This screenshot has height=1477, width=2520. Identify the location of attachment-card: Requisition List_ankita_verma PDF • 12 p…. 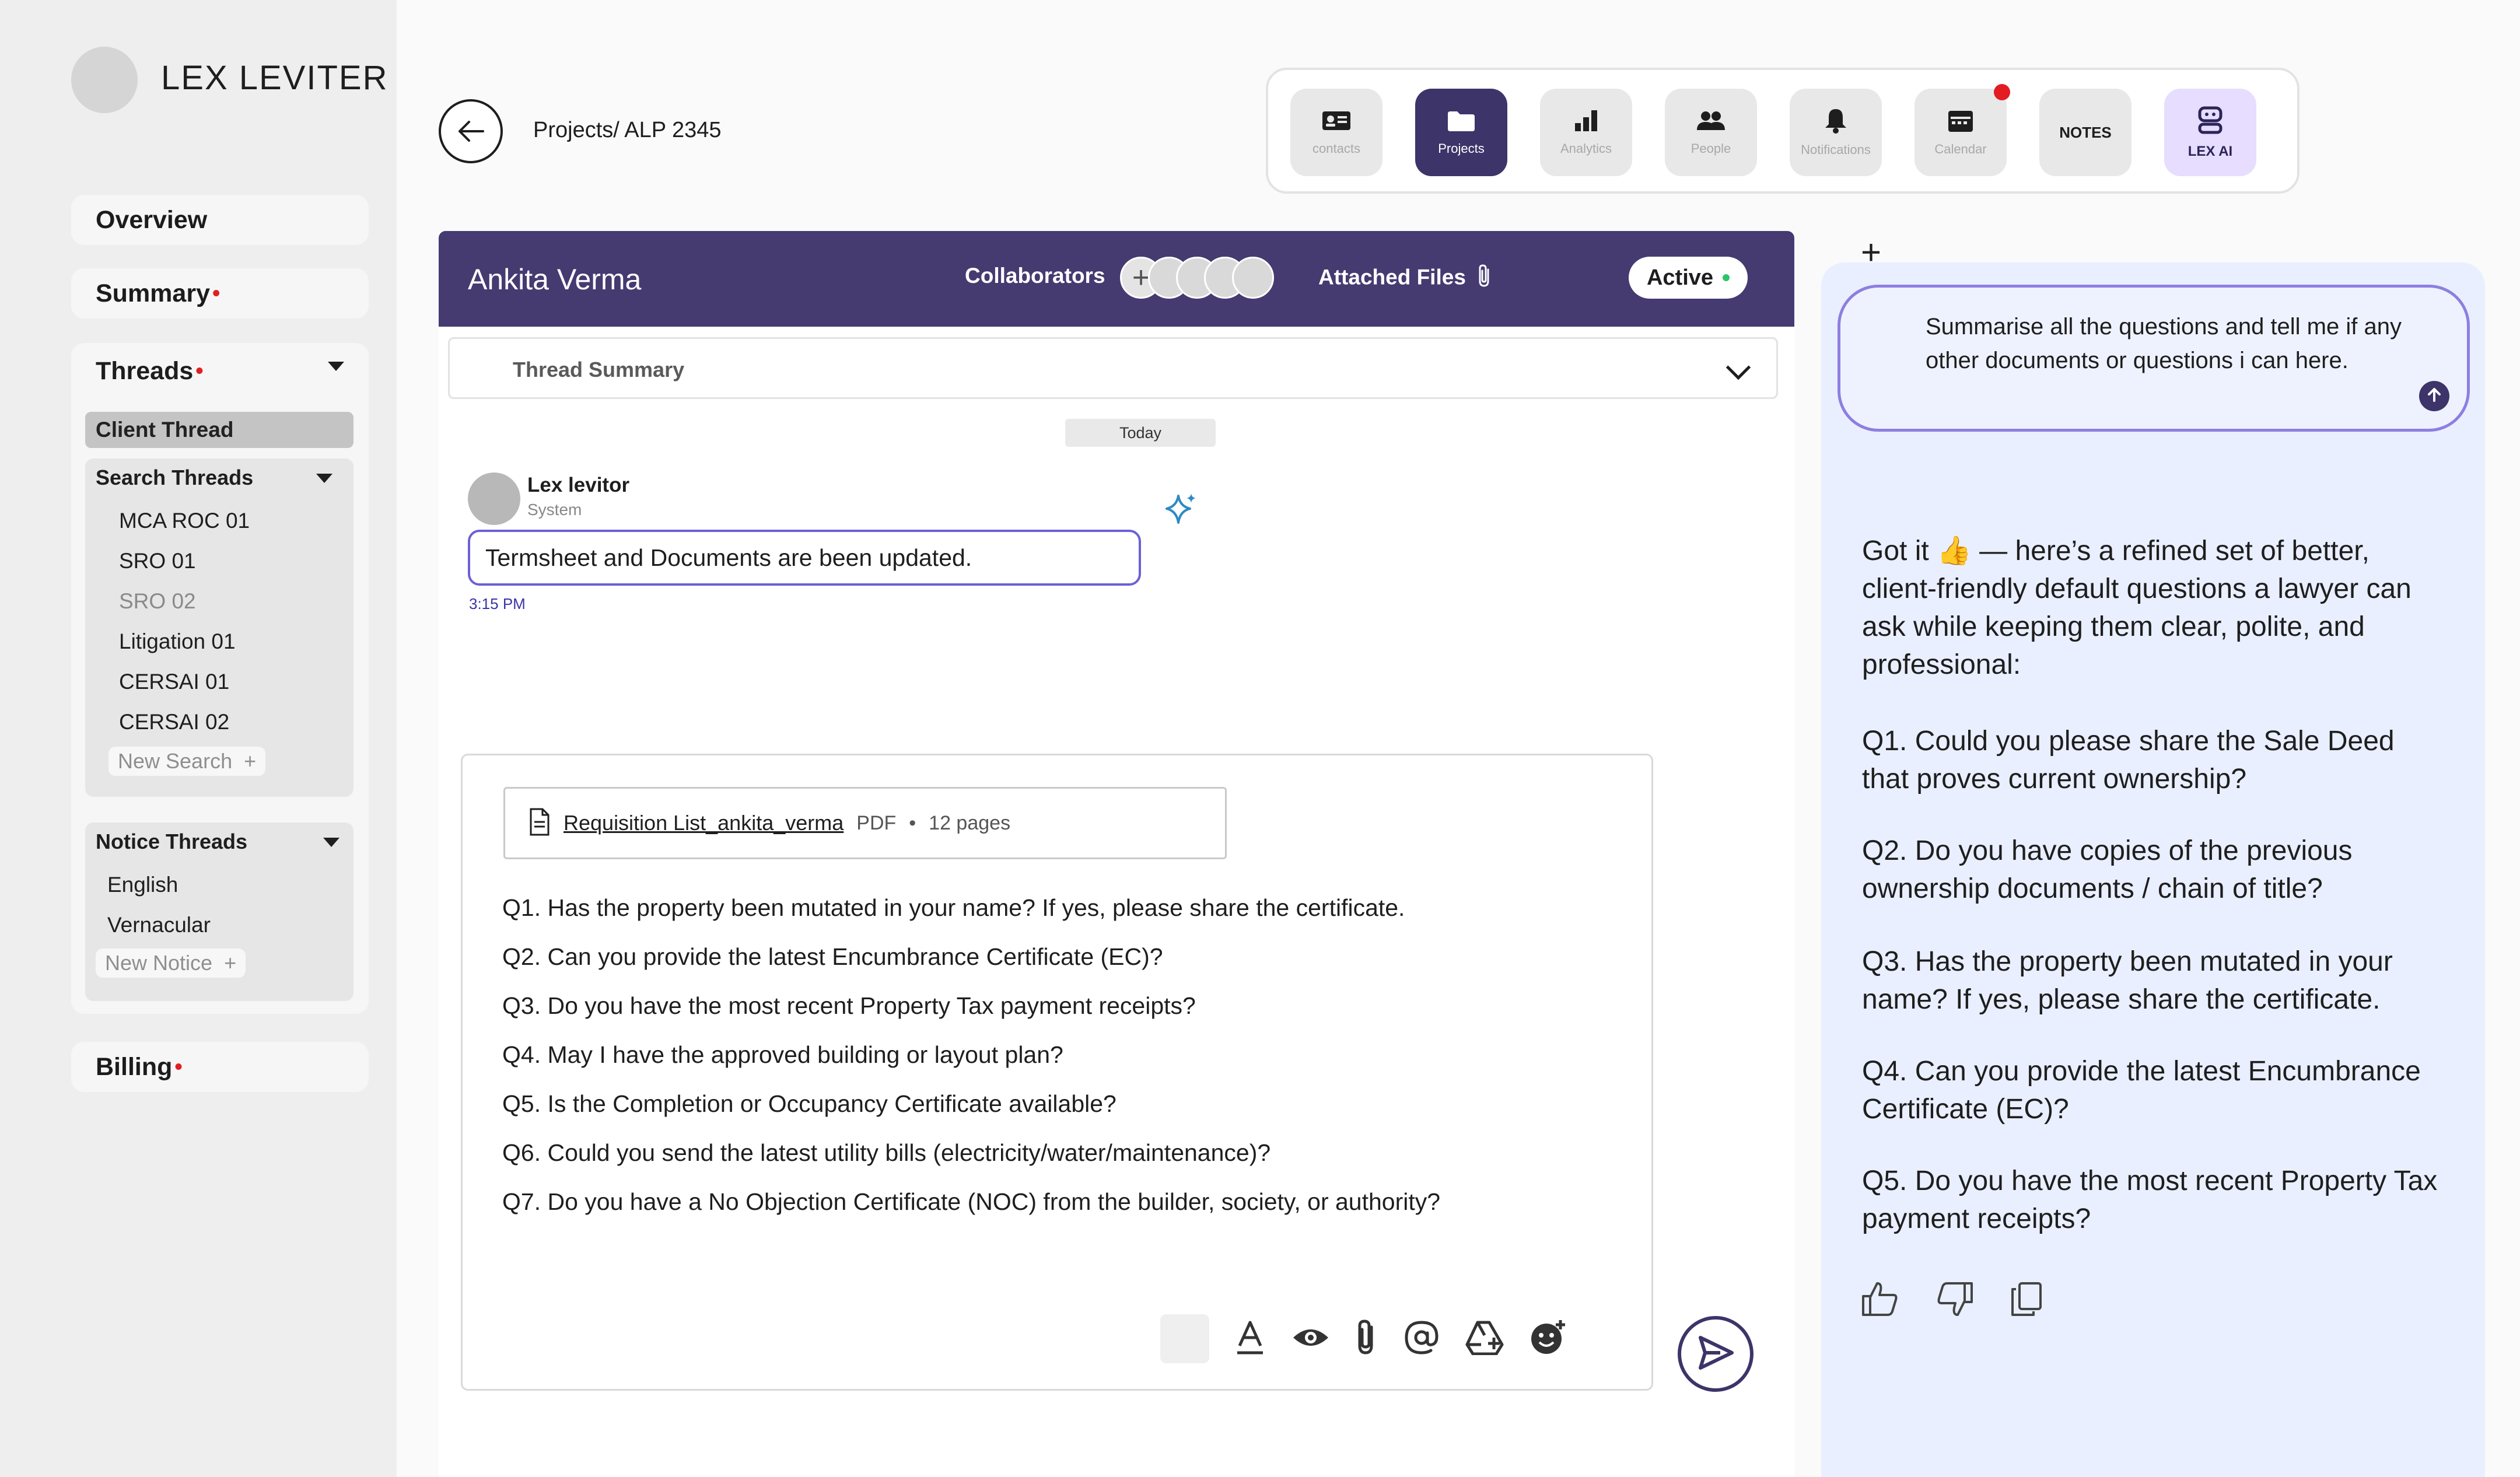
(865, 823).